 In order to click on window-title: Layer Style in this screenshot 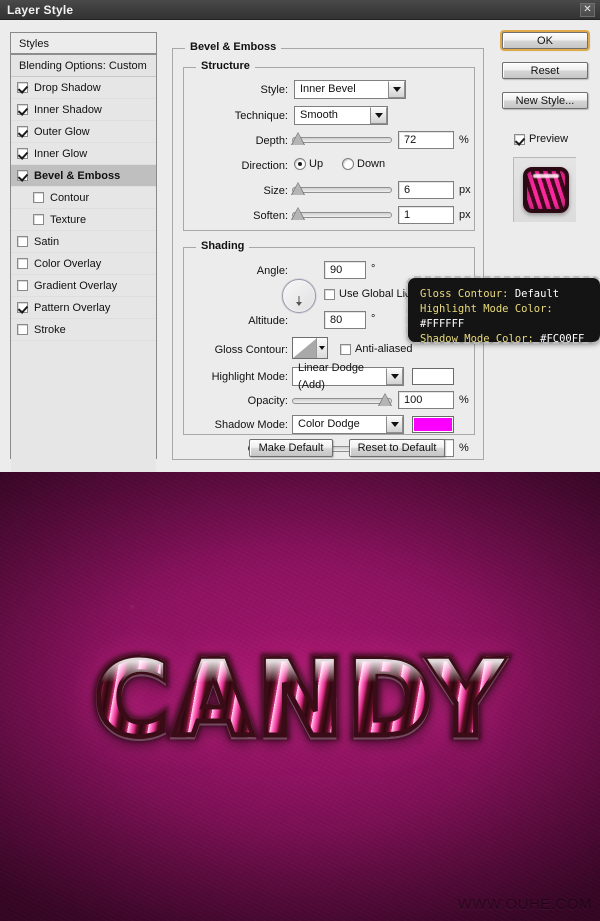, I will do `click(40, 10)`.